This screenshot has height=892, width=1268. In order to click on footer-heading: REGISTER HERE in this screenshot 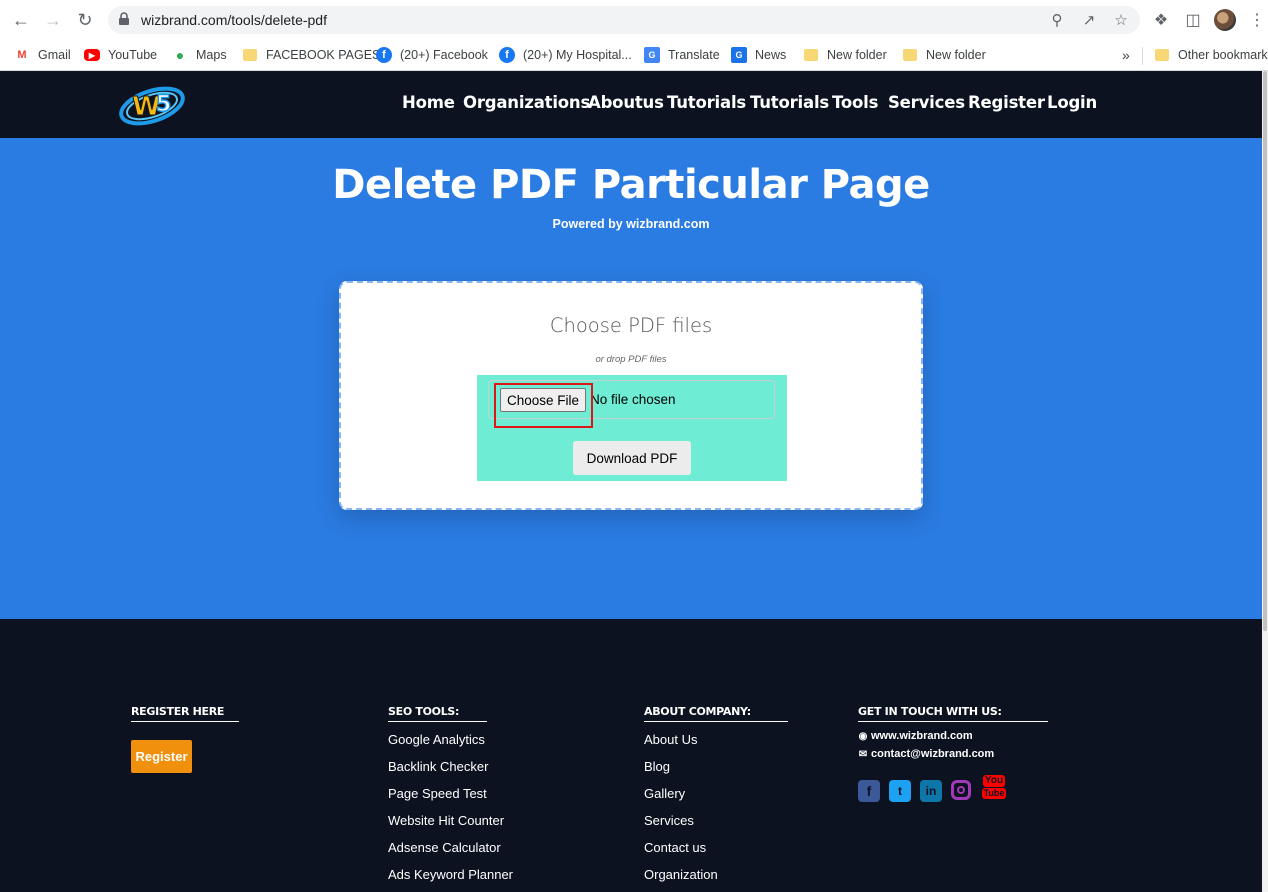, I will do `click(185, 713)`.